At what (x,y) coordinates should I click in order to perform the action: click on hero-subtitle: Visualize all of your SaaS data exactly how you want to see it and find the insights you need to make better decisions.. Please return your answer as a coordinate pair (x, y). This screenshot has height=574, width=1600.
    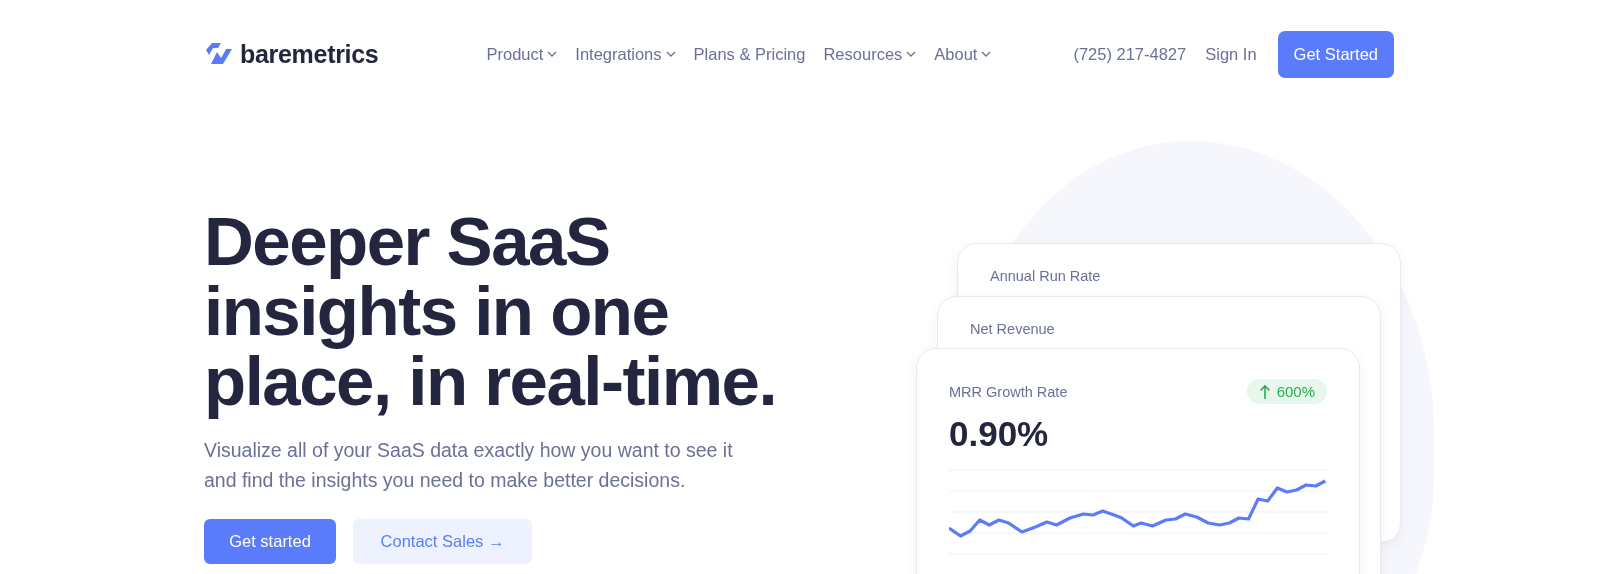
    Looking at the image, I should click on (469, 465).